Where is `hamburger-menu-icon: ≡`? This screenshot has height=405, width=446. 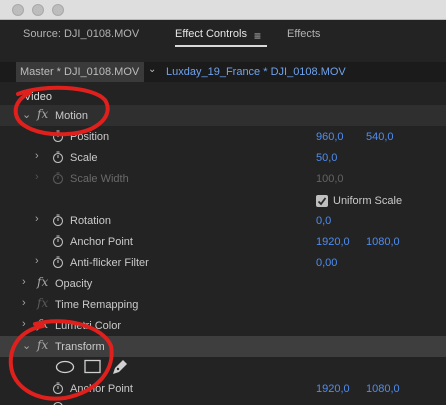
hamburger-menu-icon: ≡ is located at coordinates (257, 36).